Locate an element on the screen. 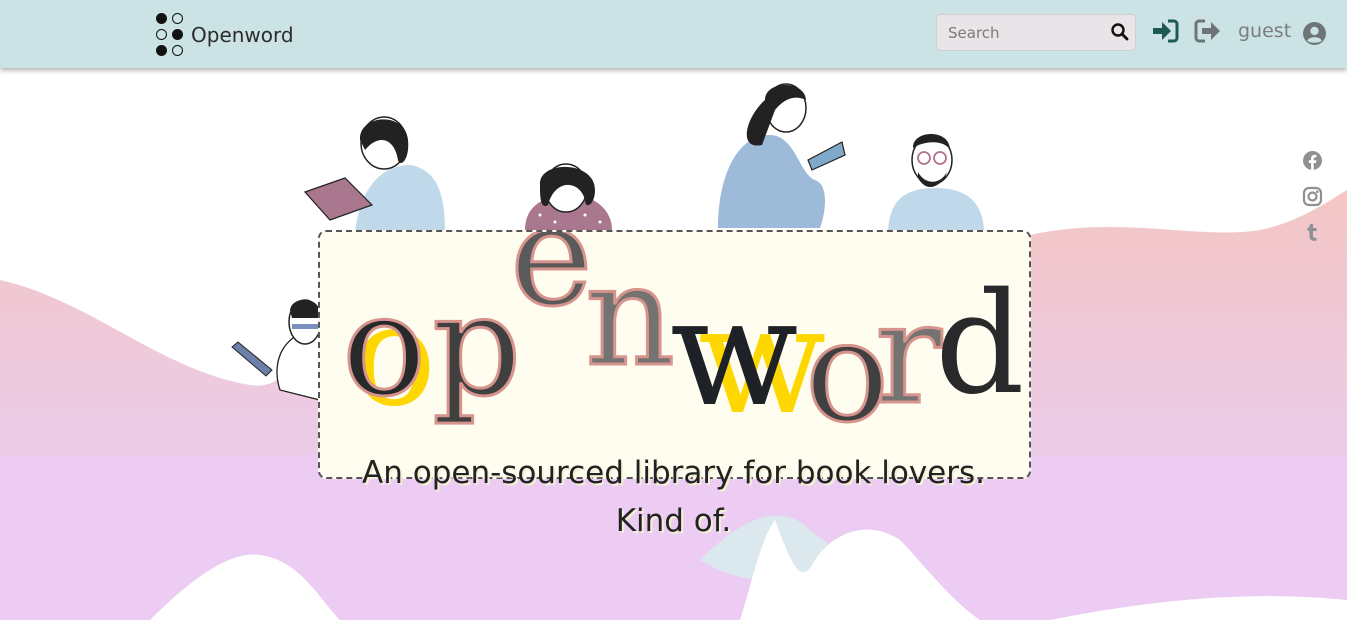 The height and width of the screenshot is (620, 1347). letter-w: w is located at coordinates (734, 353).